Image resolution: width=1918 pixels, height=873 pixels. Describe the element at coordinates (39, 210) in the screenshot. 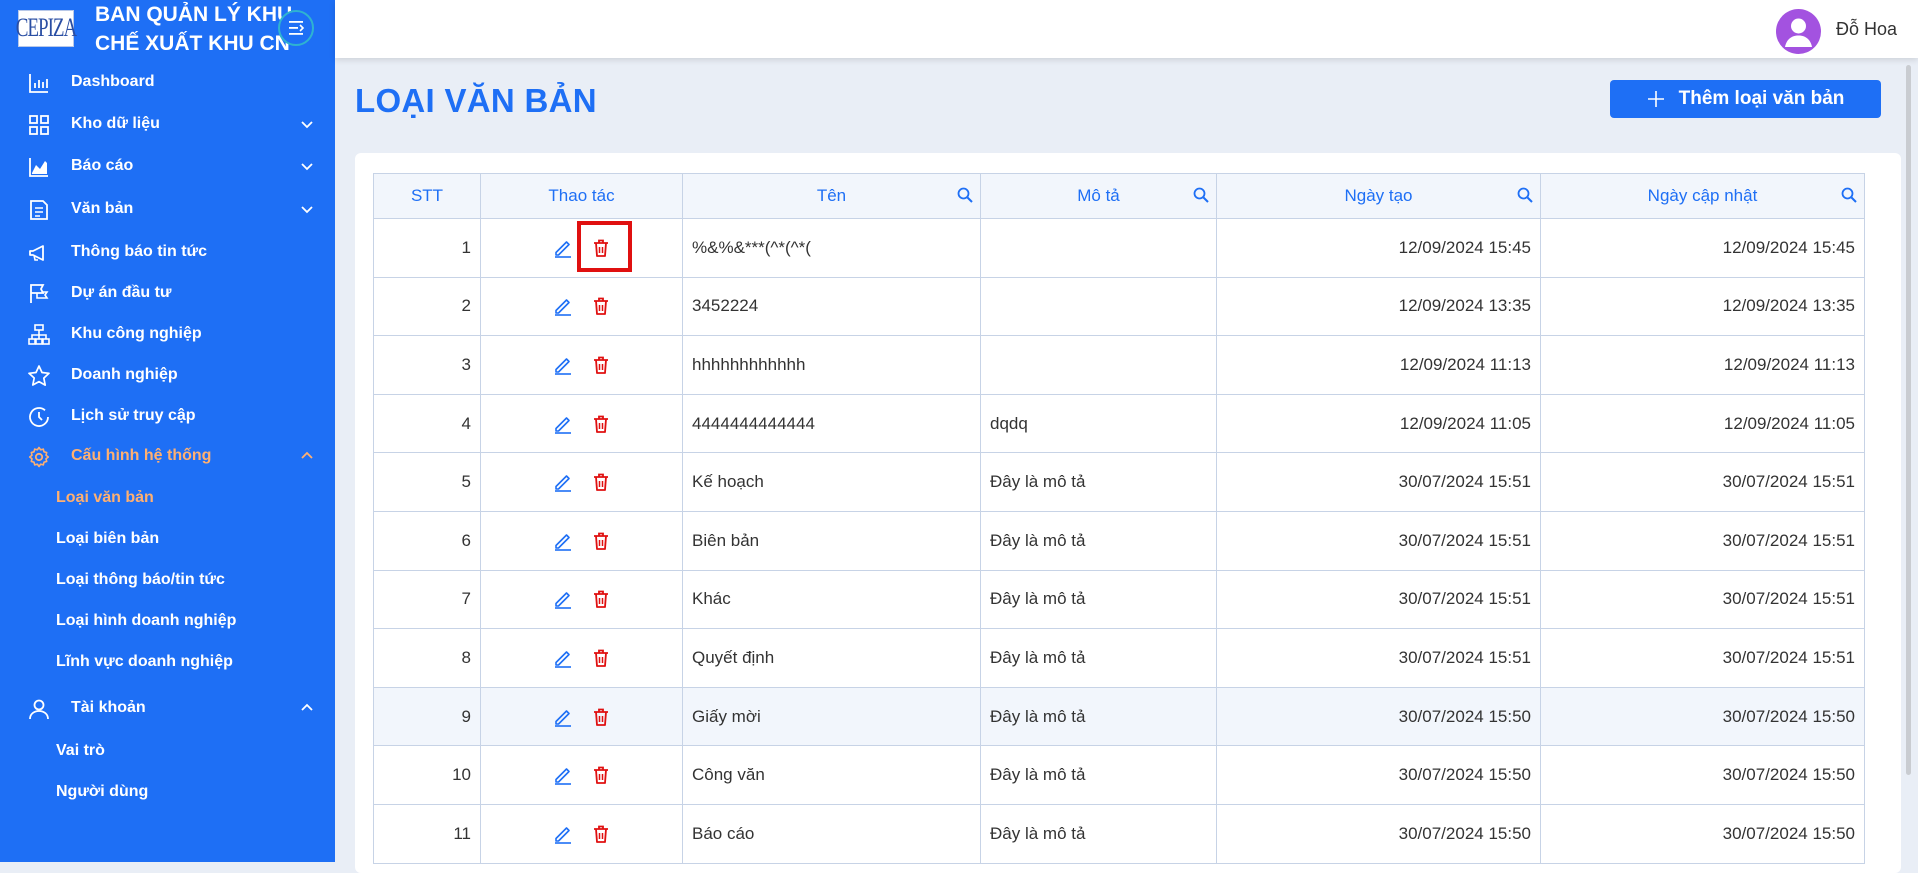

I see `document-icon` at that location.